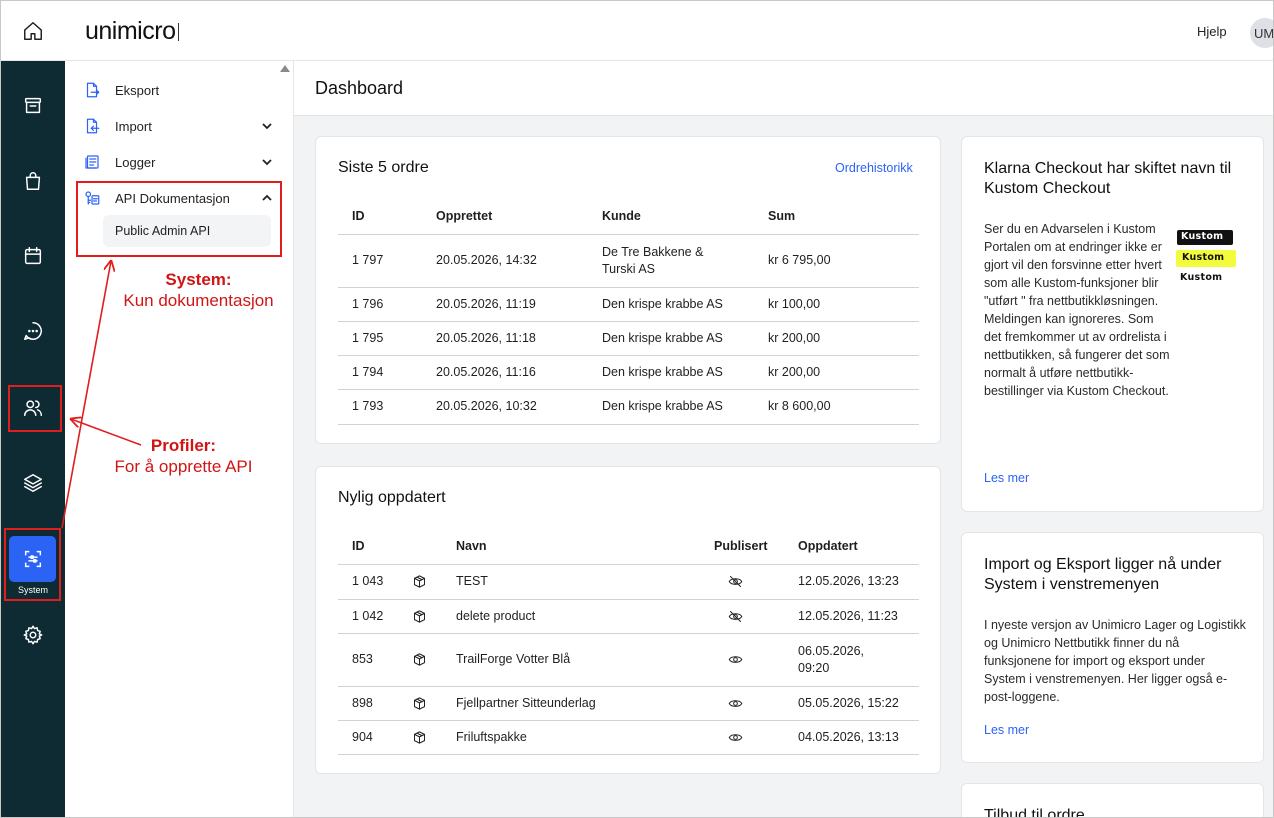 This screenshot has height=818, width=1274. Describe the element at coordinates (420, 546) in the screenshot. I see `column-header-type` at that location.